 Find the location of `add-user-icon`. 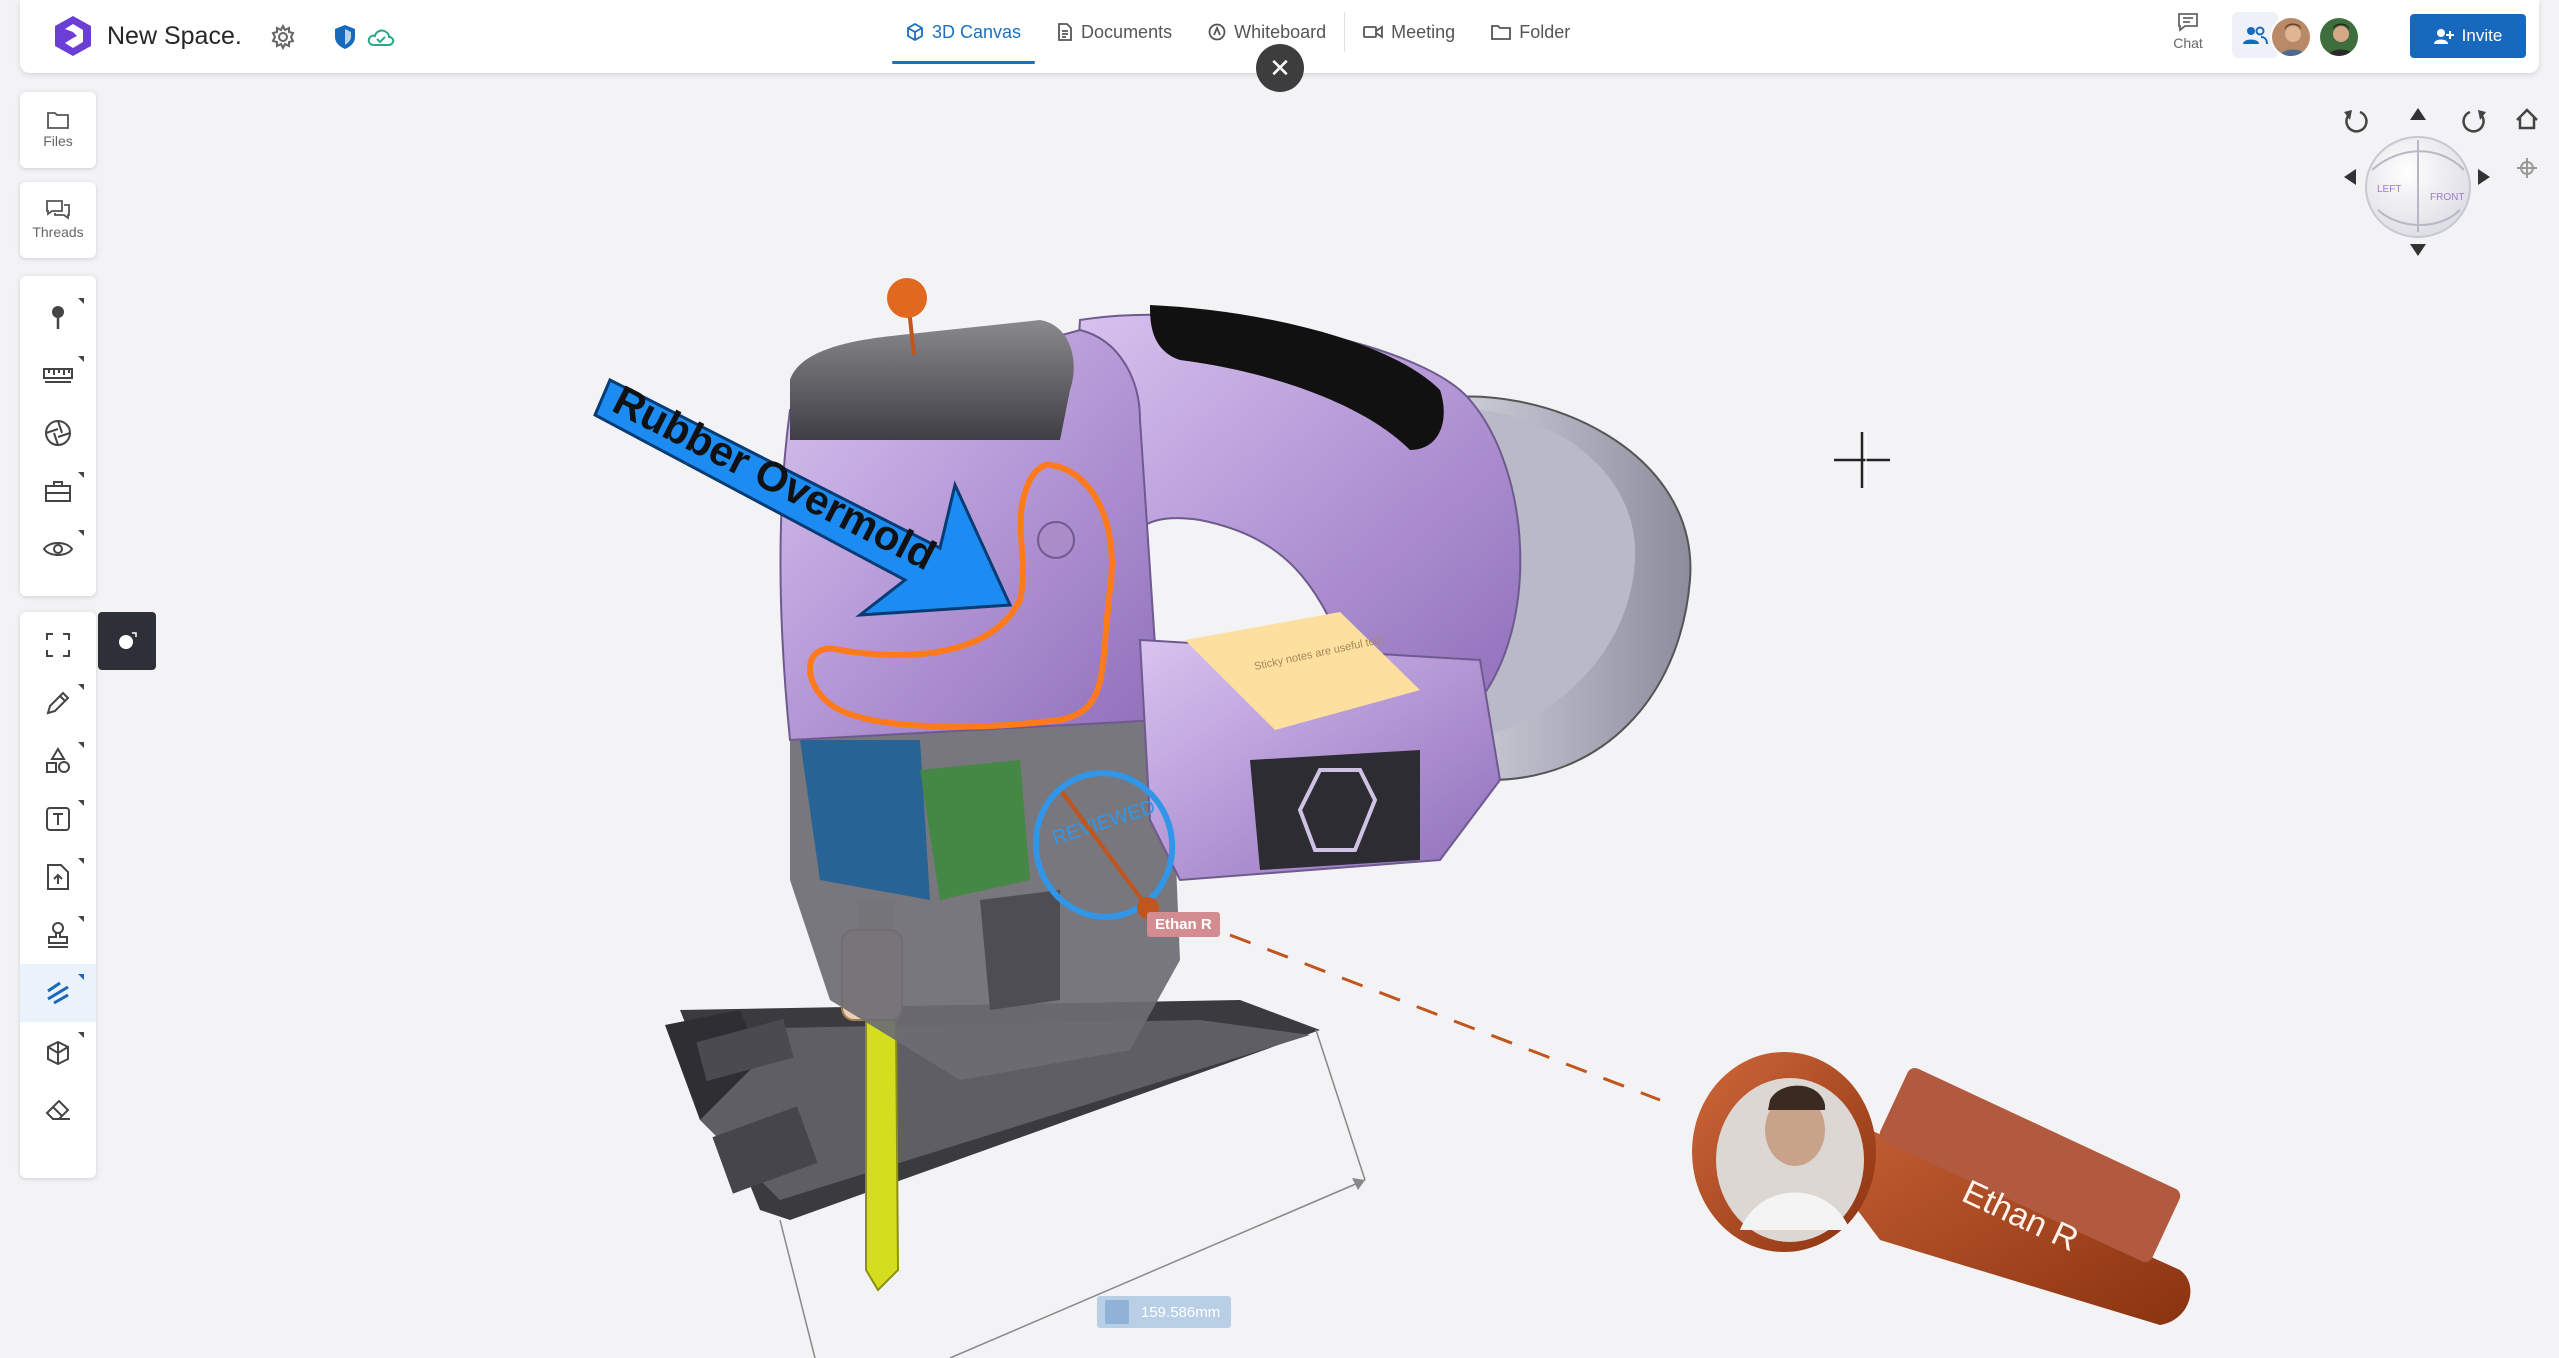

add-user-icon is located at coordinates (2443, 36).